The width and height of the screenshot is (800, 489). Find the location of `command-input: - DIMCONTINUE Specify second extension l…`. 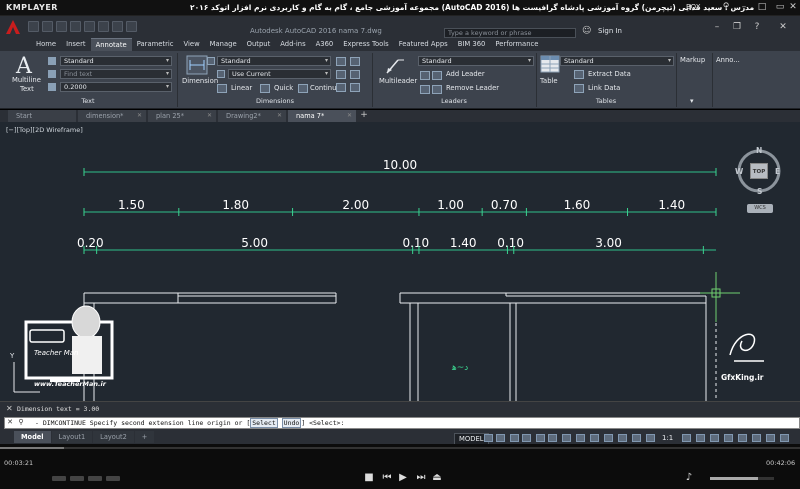

command-input: - DIMCONTINUE Specify second extension l… is located at coordinates (402, 423).